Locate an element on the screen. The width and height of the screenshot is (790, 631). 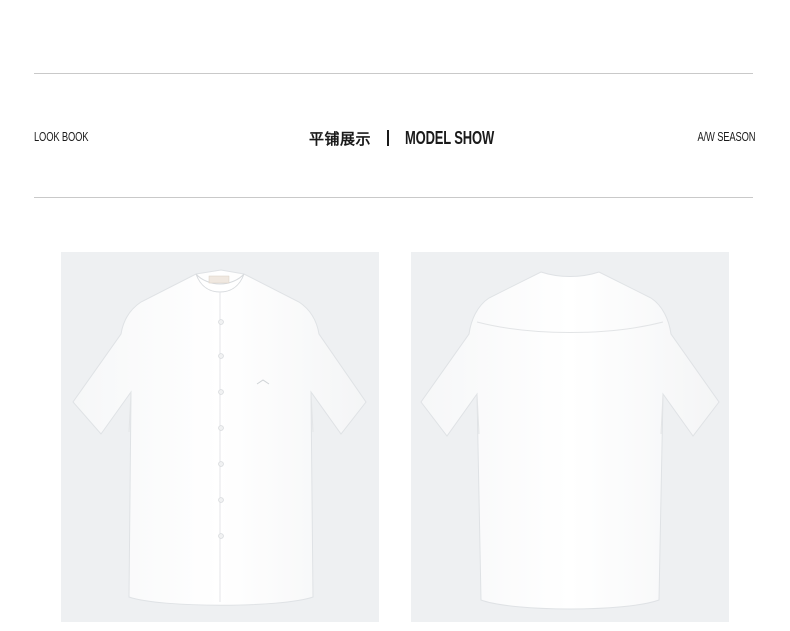
section-header: LOOK BOOK 平铺展示 MODEL SHOW A/W SEASON is located at coordinates (394, 138).